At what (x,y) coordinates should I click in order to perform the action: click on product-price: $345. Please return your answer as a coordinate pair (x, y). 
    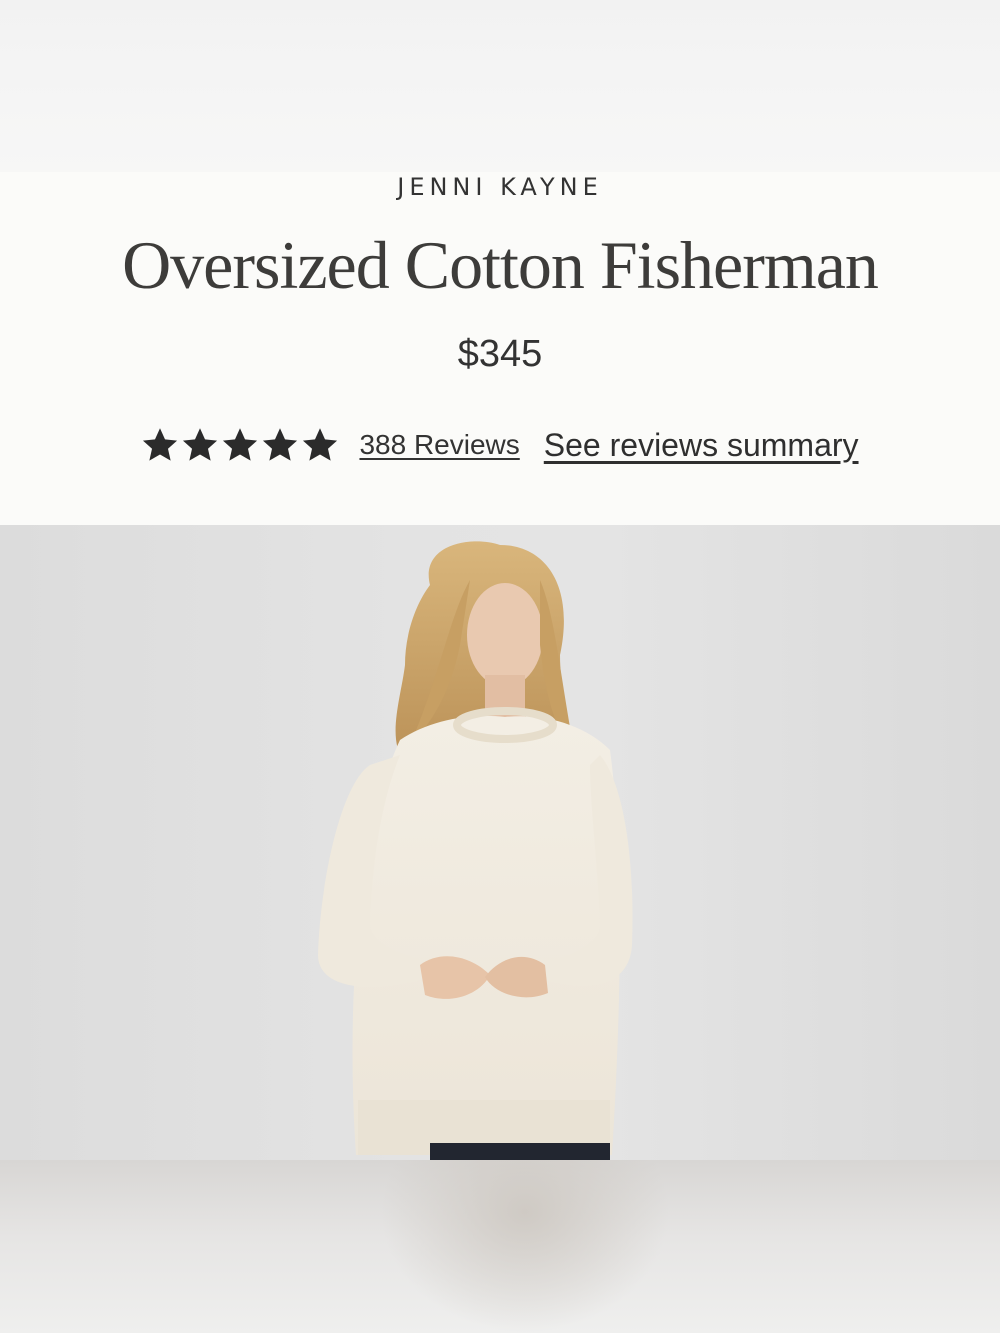
    Looking at the image, I should click on (500, 354).